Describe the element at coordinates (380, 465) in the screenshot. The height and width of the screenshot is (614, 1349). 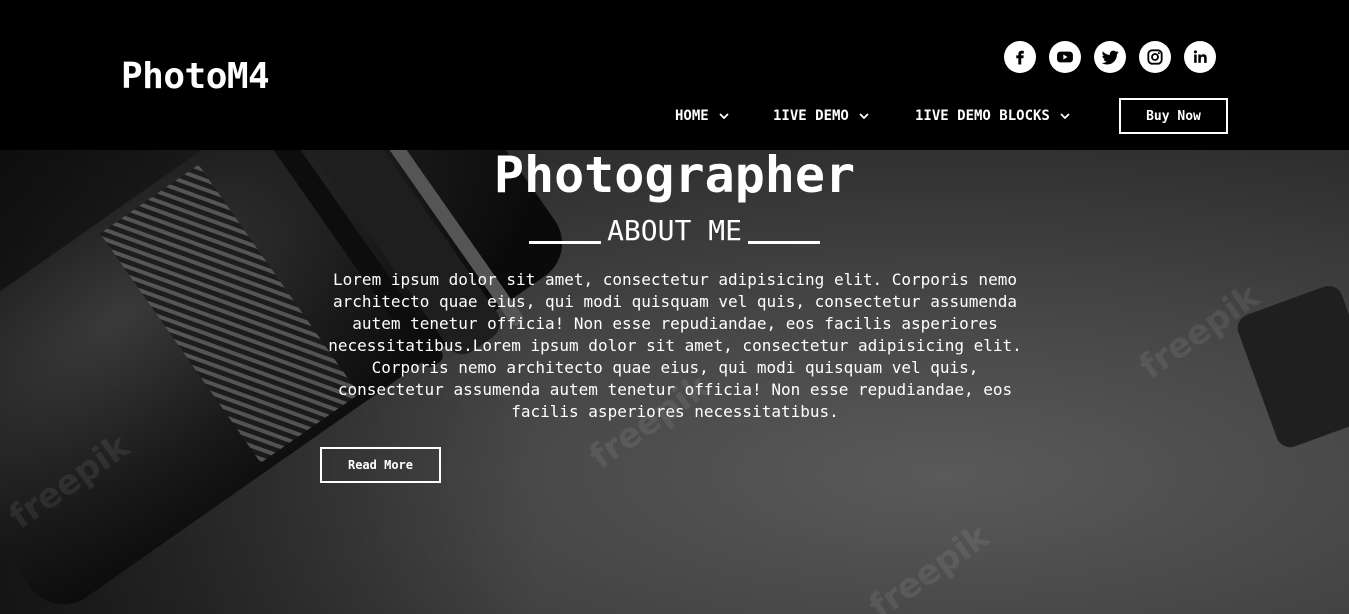
I see `read-more-button: Read More` at that location.